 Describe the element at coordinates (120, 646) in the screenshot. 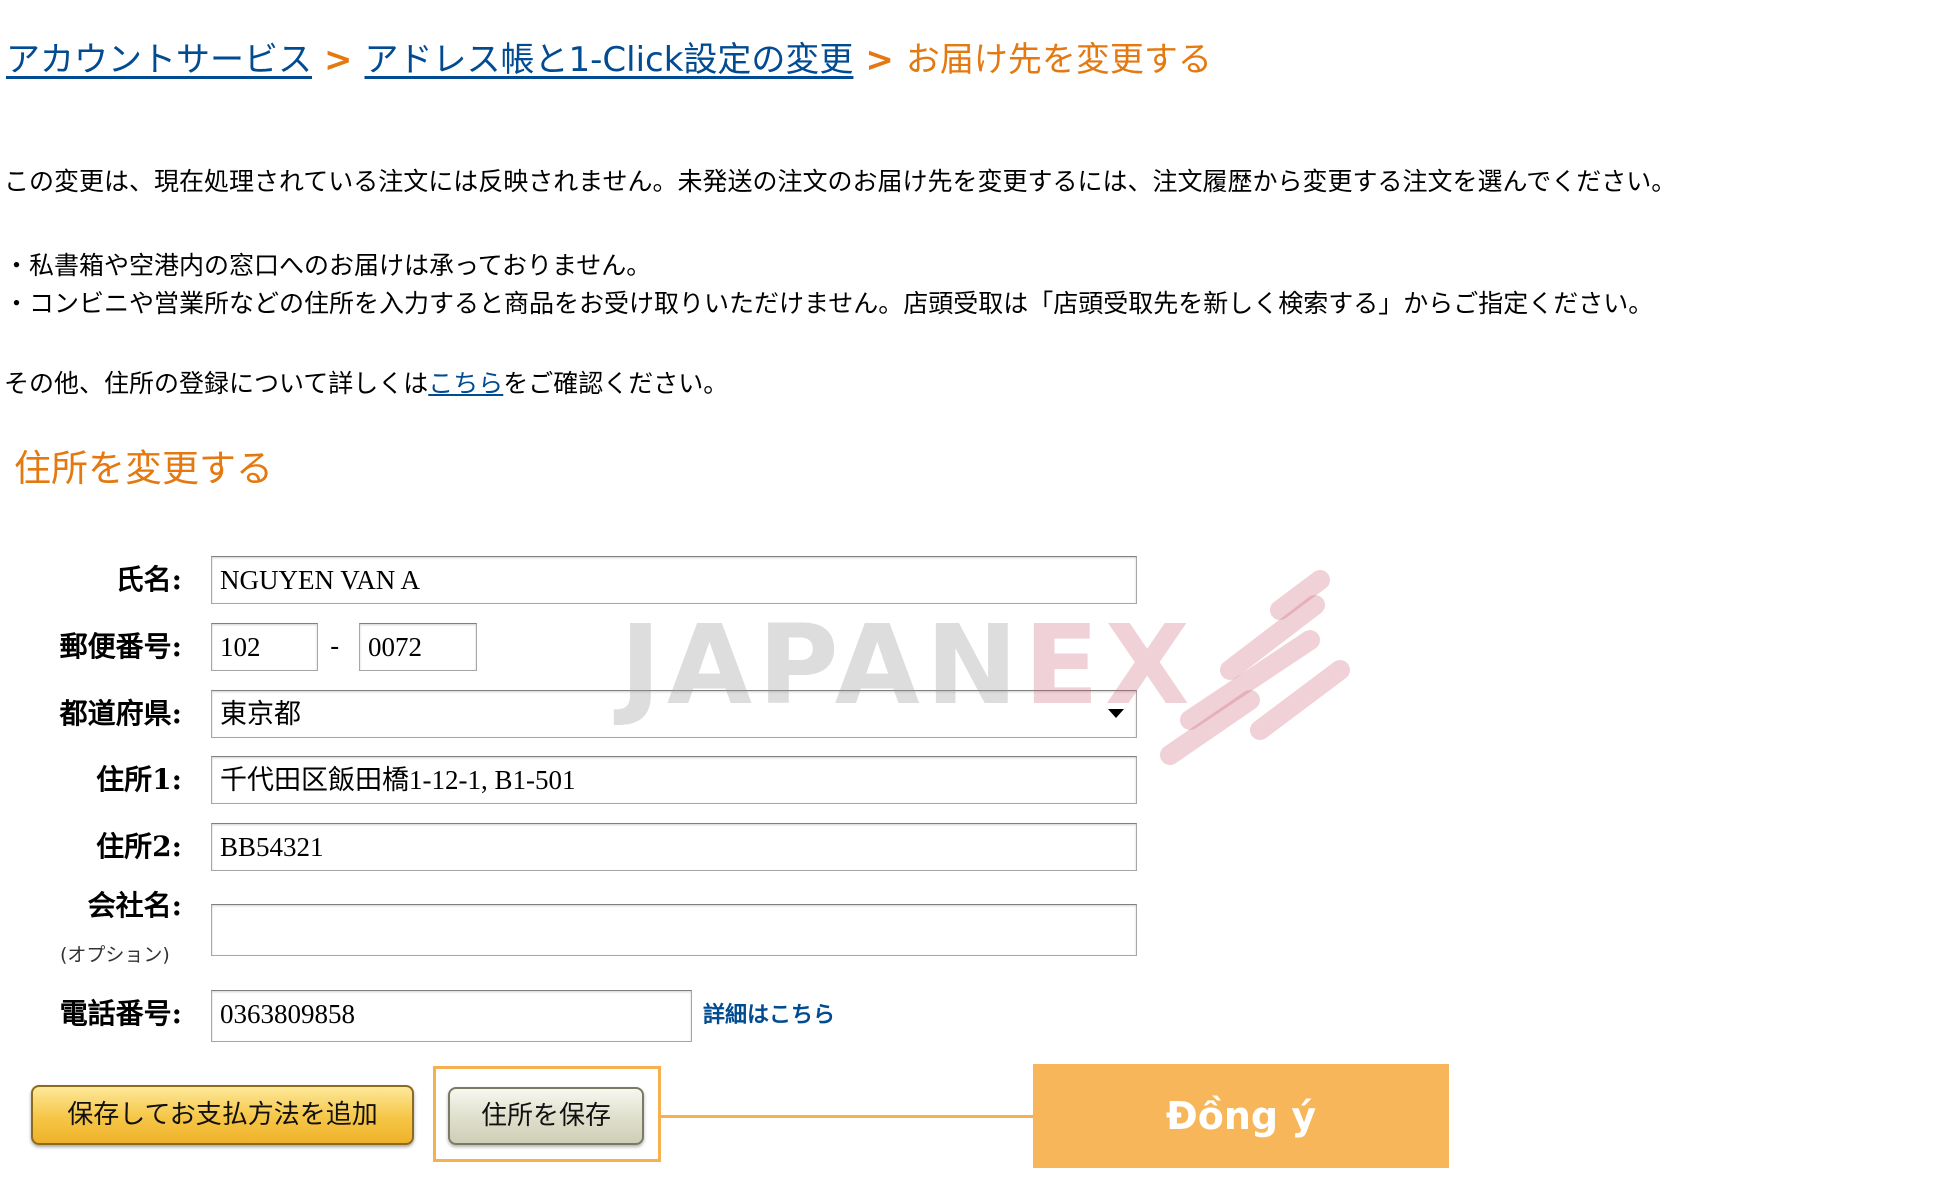

I see `postal-label: 郵便番号:` at that location.